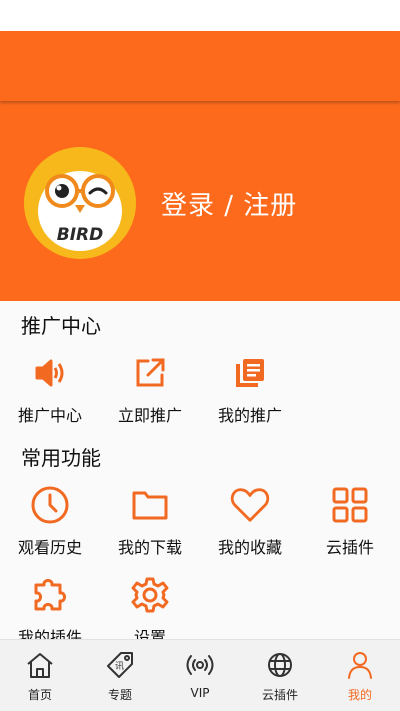 This screenshot has height=711, width=400. What do you see at coordinates (250, 373) in the screenshot?
I see `document-icon` at bounding box center [250, 373].